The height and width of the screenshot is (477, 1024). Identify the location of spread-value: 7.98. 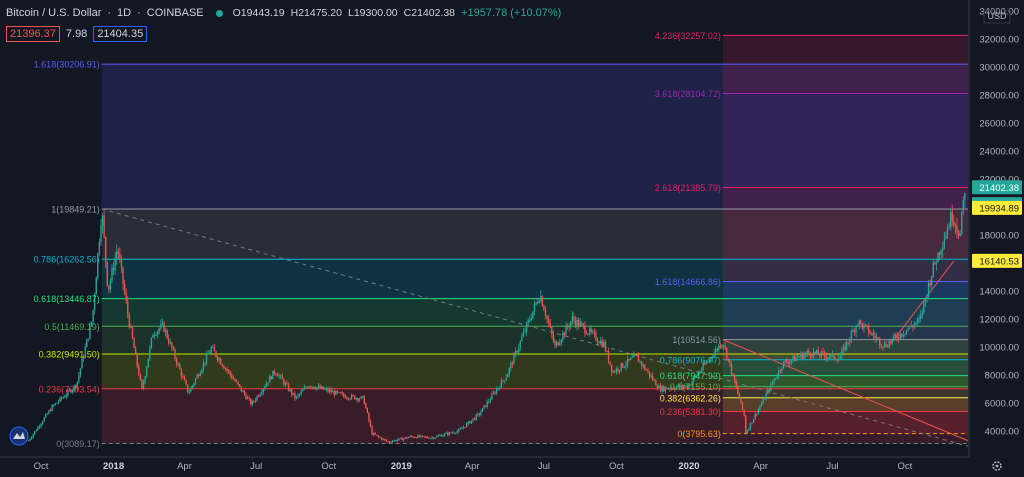
(76, 34).